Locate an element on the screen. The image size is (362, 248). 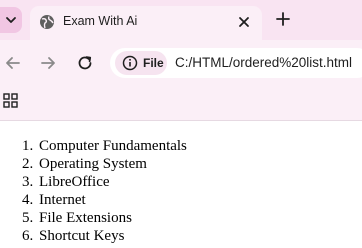
back-arrow-icon is located at coordinates (13, 63).